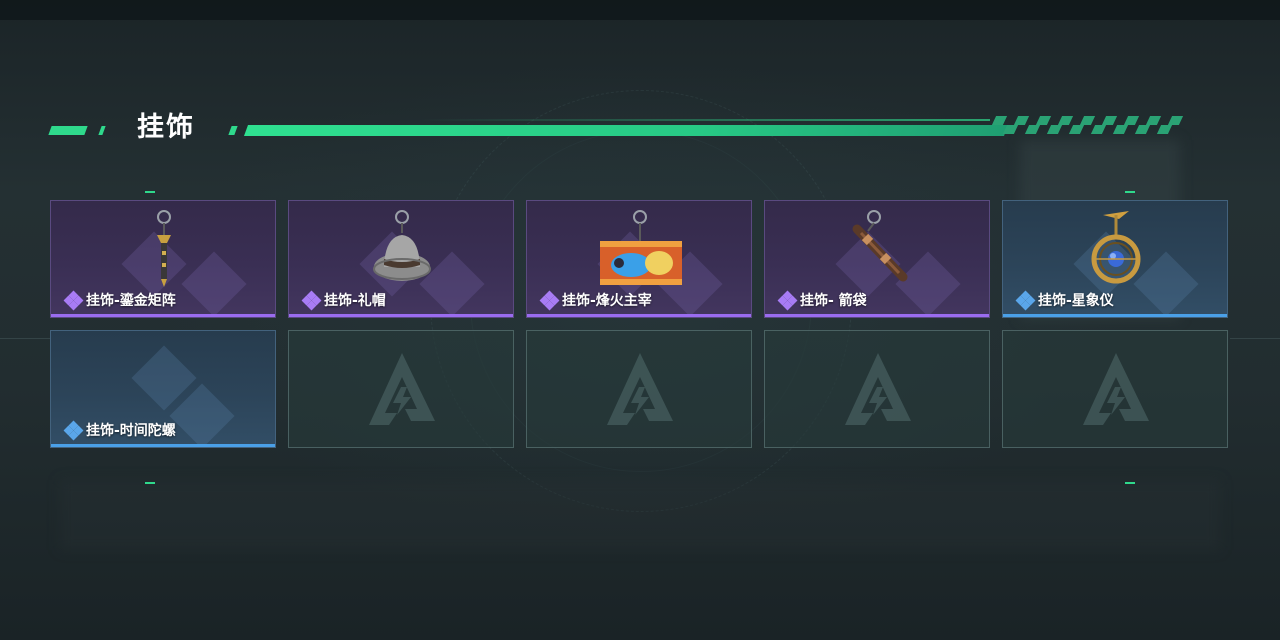 This screenshot has width=1280, height=640. I want to click on beacon-ruler-pendant-icon, so click(641, 247).